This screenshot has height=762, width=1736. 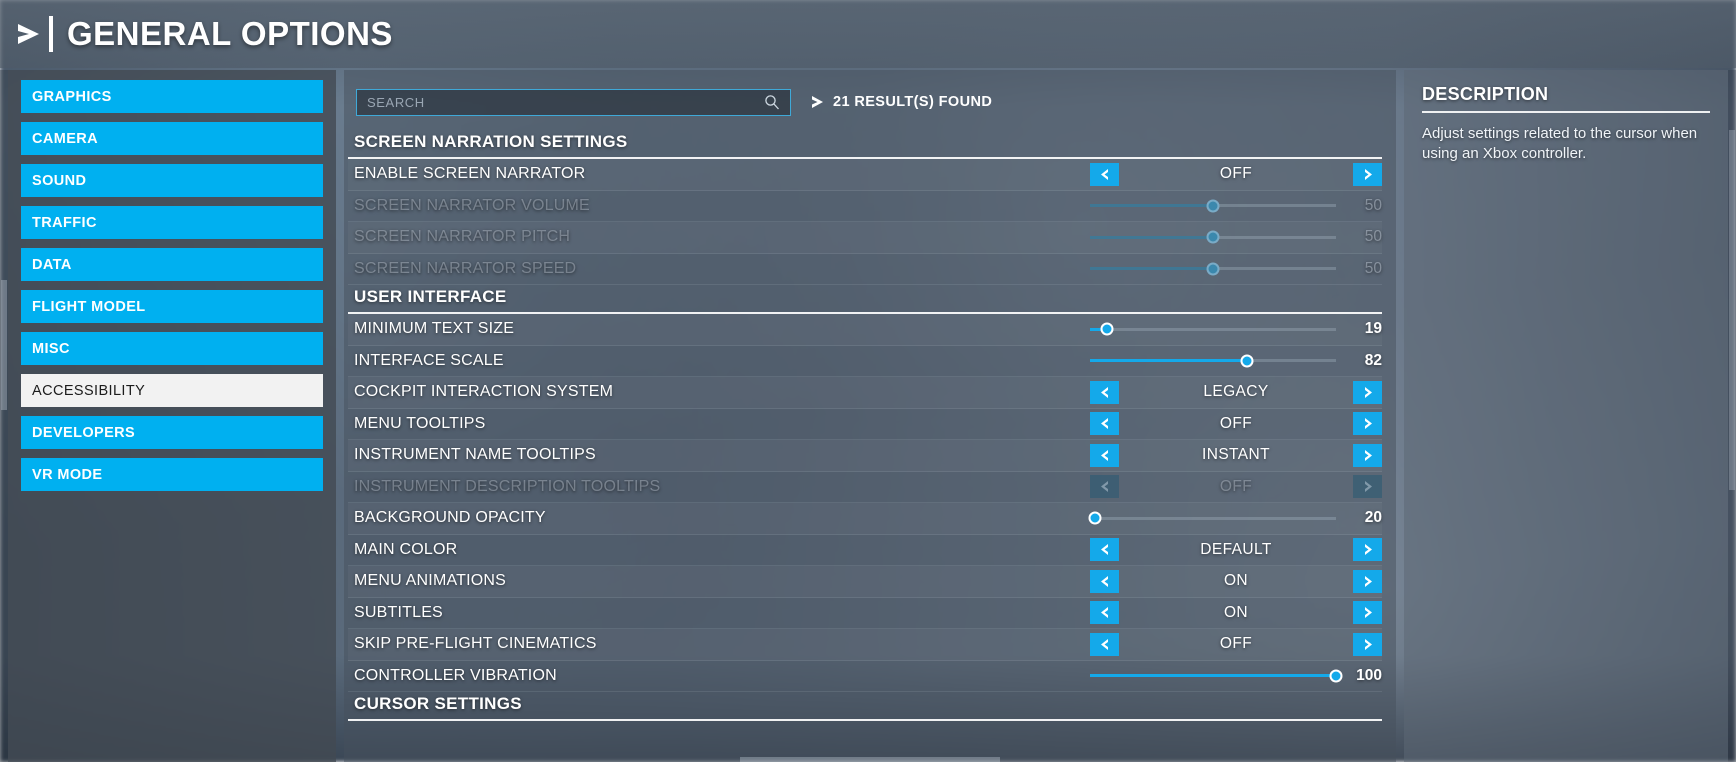 I want to click on description-title: DESCRIPTION, so click(x=1566, y=98).